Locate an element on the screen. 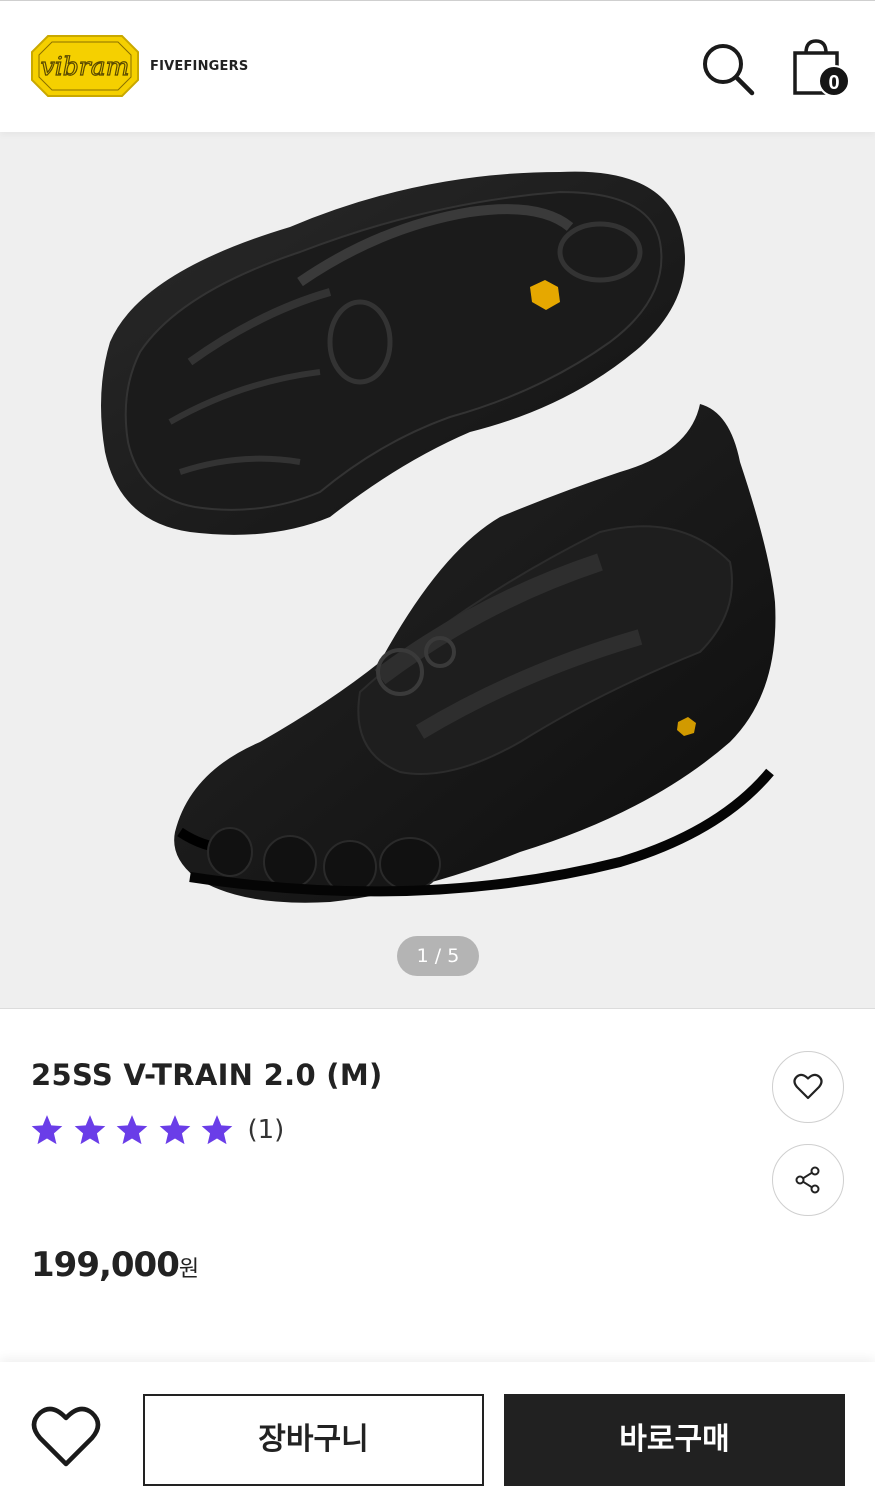 The image size is (875, 1500). vibram-logo-icon: vibram is located at coordinates (85, 66).